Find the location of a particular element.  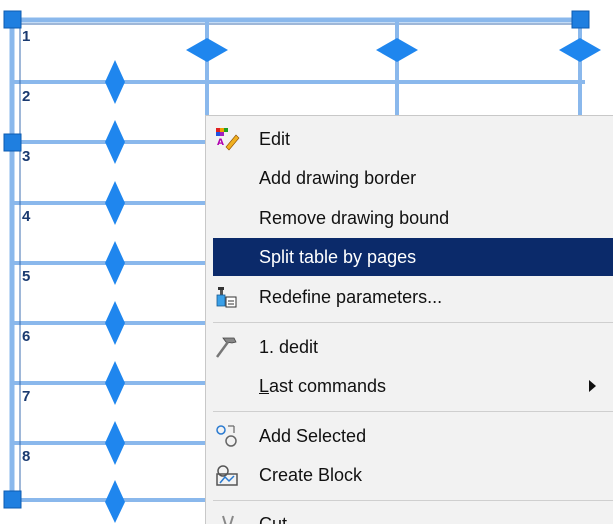

row-number-label: 8 is located at coordinates (26, 456).